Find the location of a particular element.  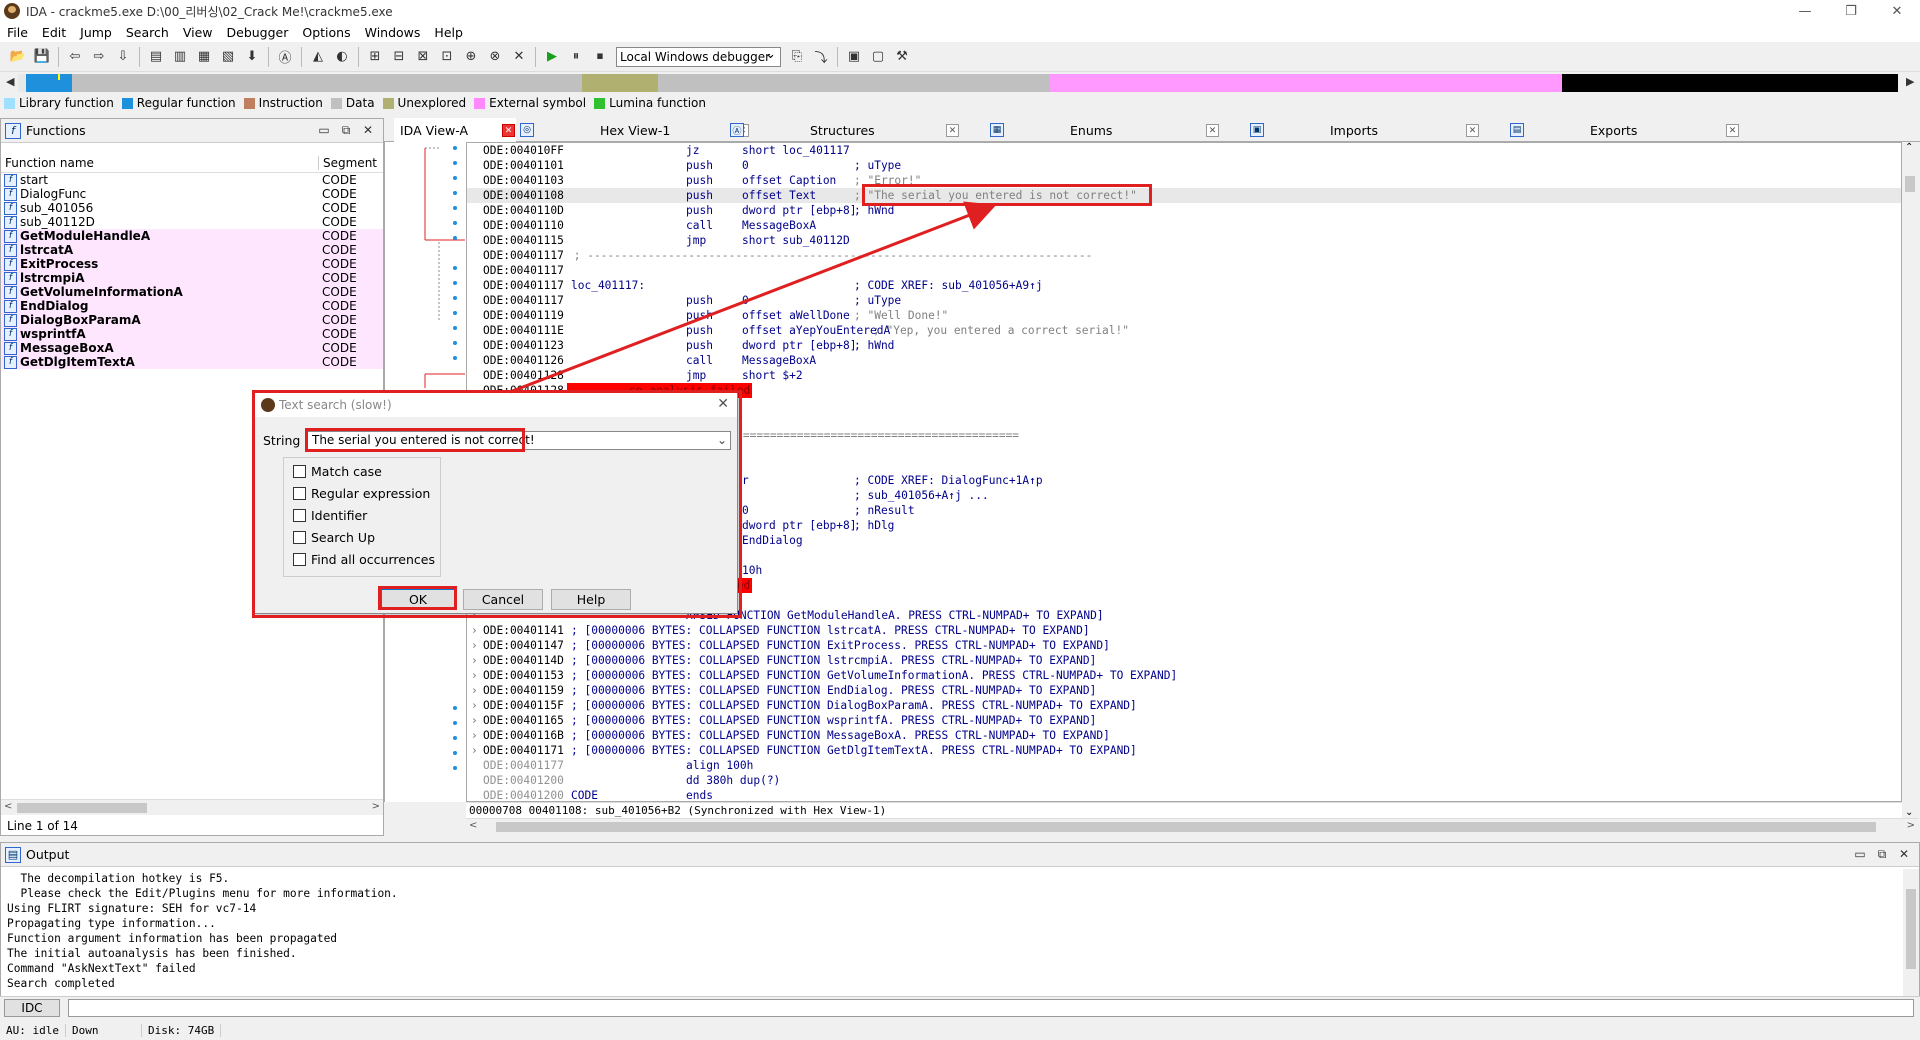

name-icon: ⊗ is located at coordinates (495, 57).